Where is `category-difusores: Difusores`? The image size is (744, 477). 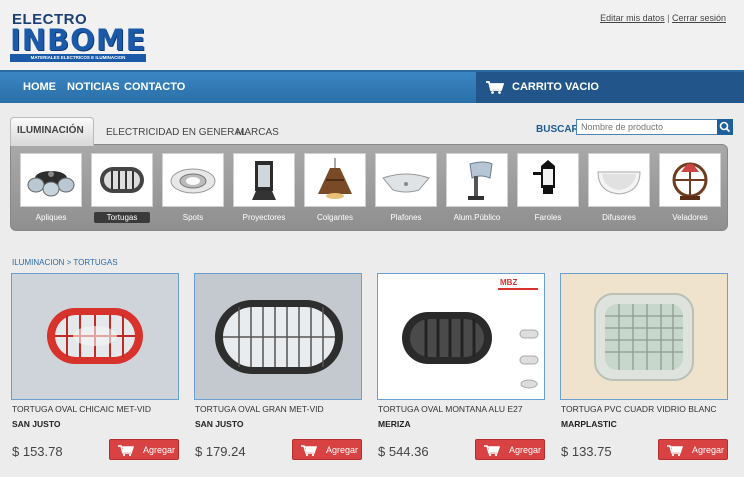
category-difusores: Difusores is located at coordinates (619, 189).